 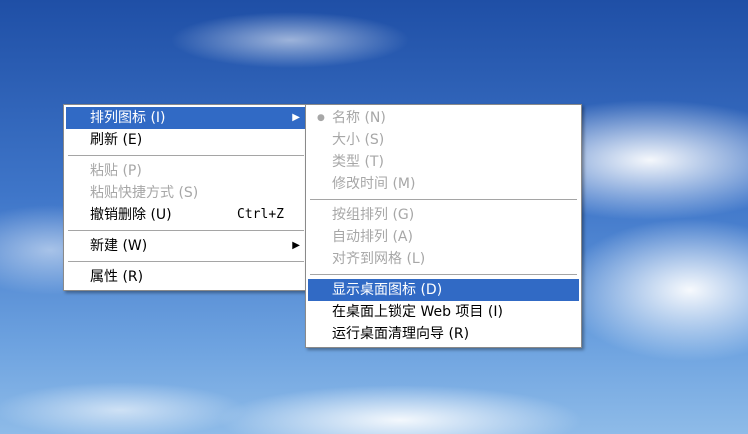 I want to click on menu-item-label: 运行桌面清理向导 (R), so click(x=401, y=334).